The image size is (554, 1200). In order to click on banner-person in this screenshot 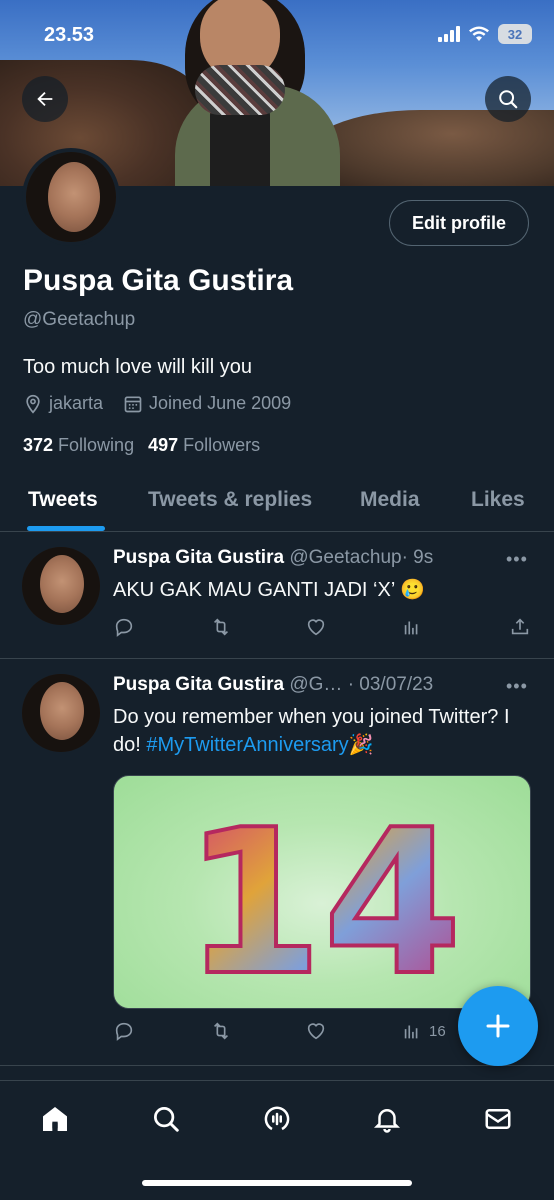, I will do `click(257, 93)`.